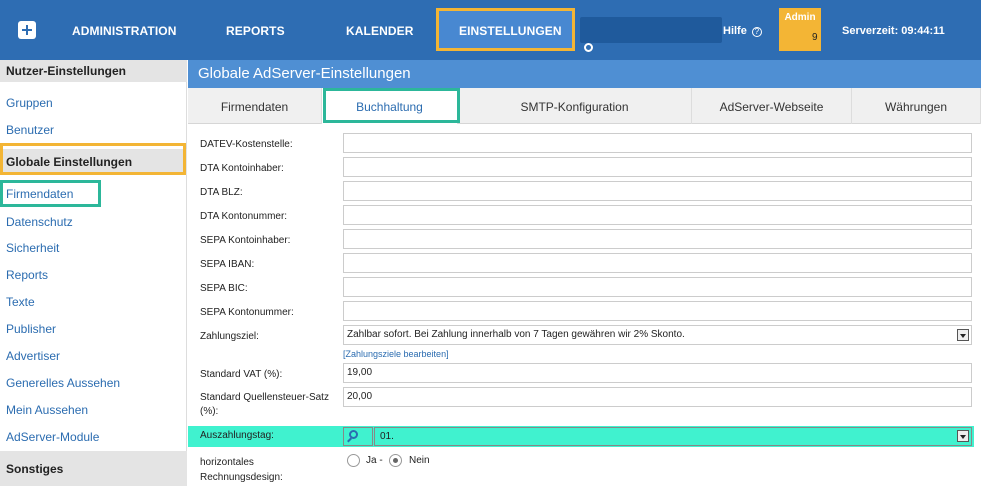 The width and height of the screenshot is (981, 486). I want to click on auszahlungstag-value: 01., so click(387, 436).